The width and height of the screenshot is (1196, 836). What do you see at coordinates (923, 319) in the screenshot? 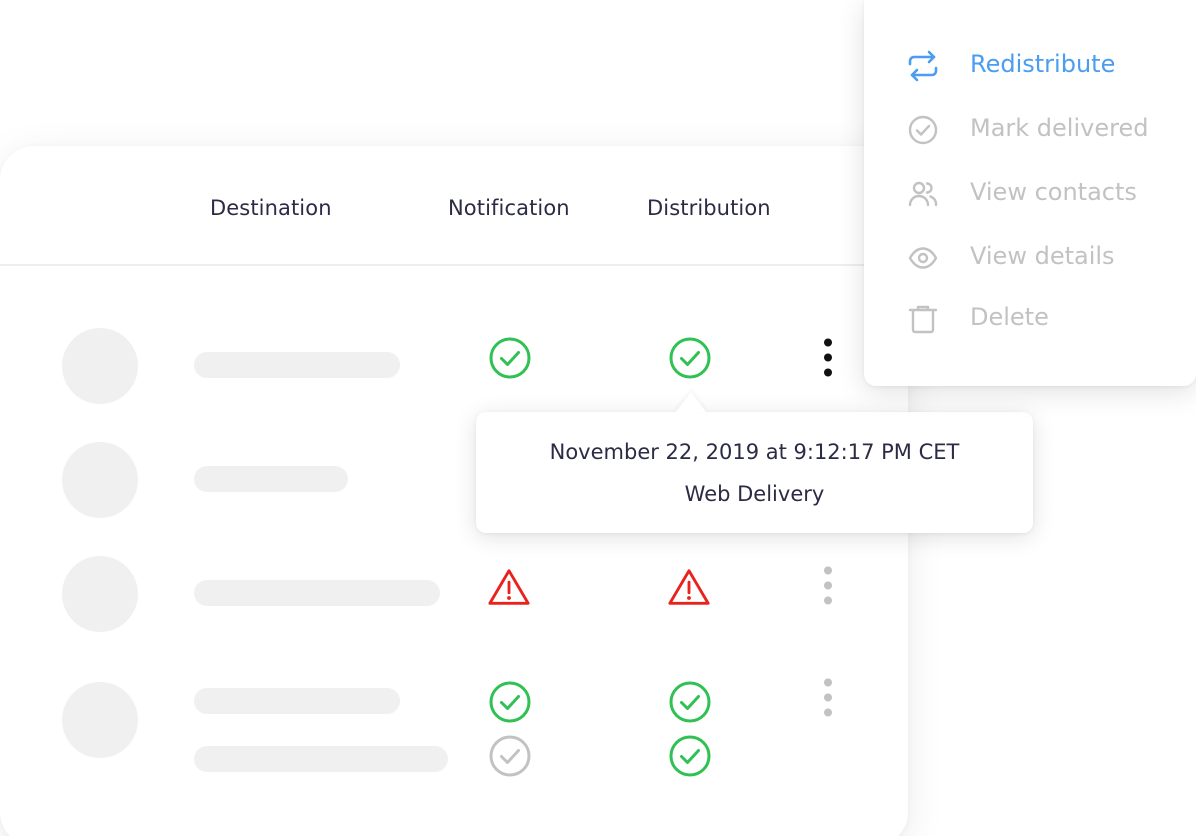
I see `trash-icon` at bounding box center [923, 319].